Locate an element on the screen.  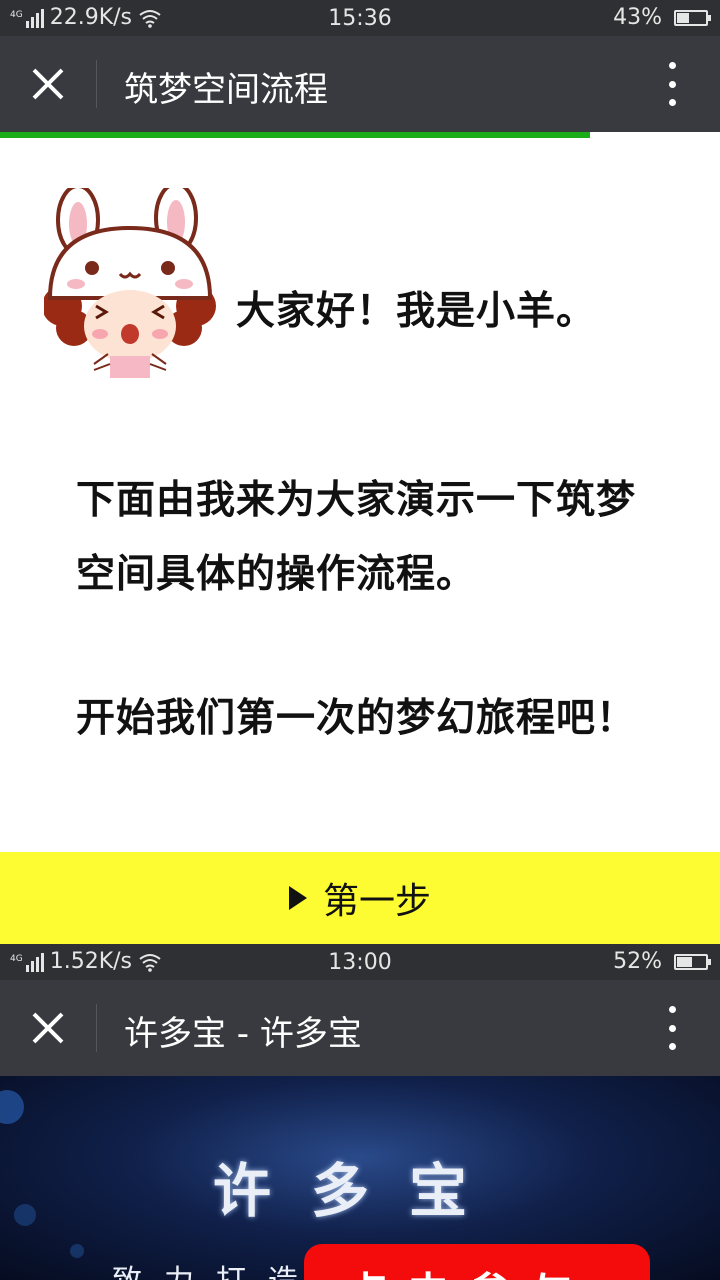
clock: 15:36 is located at coordinates (360, 18).